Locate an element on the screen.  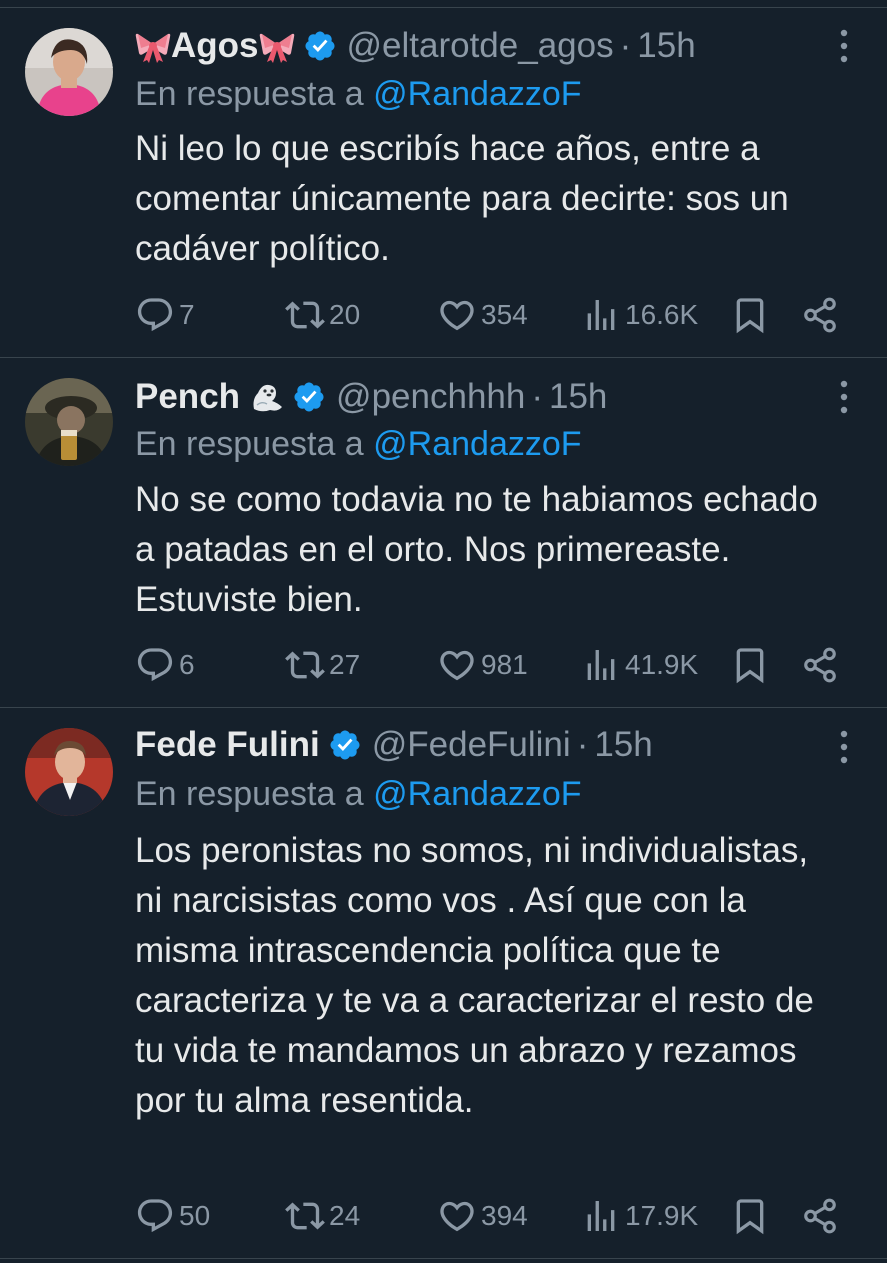
reply-button: 6 is located at coordinates (165, 665).